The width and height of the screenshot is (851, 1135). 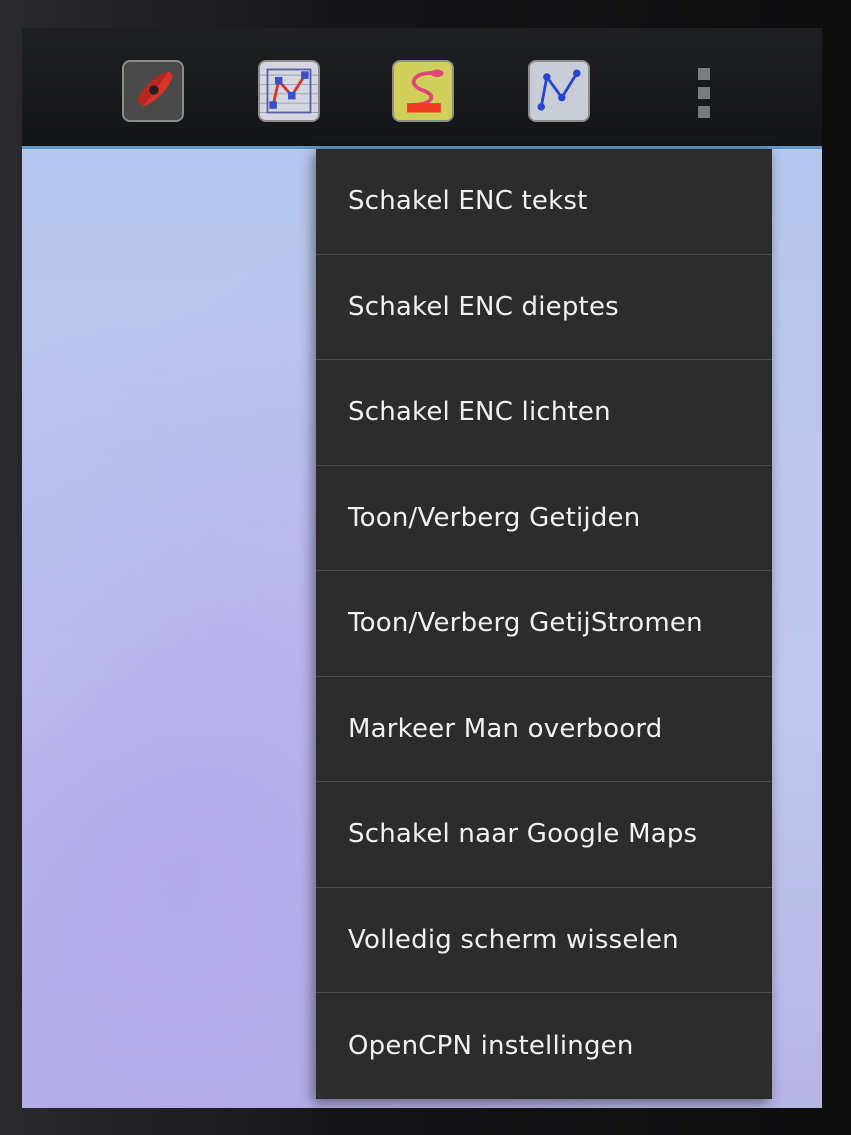 I want to click on menu-item-google-maps: Schakel naar Google Maps, so click(x=544, y=835).